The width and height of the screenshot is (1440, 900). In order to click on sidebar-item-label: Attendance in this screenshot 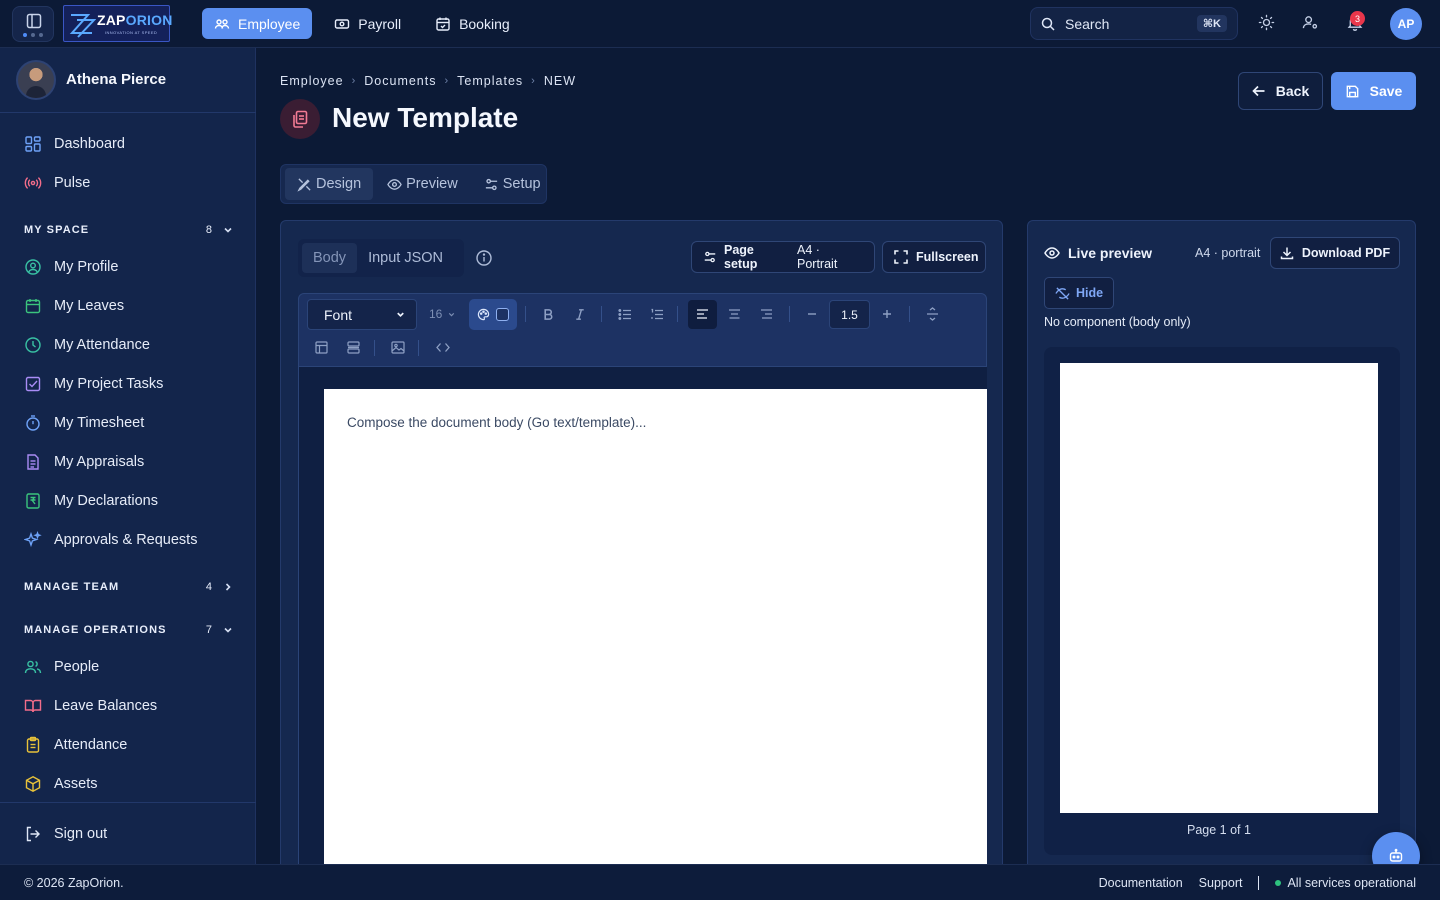, I will do `click(91, 745)`.